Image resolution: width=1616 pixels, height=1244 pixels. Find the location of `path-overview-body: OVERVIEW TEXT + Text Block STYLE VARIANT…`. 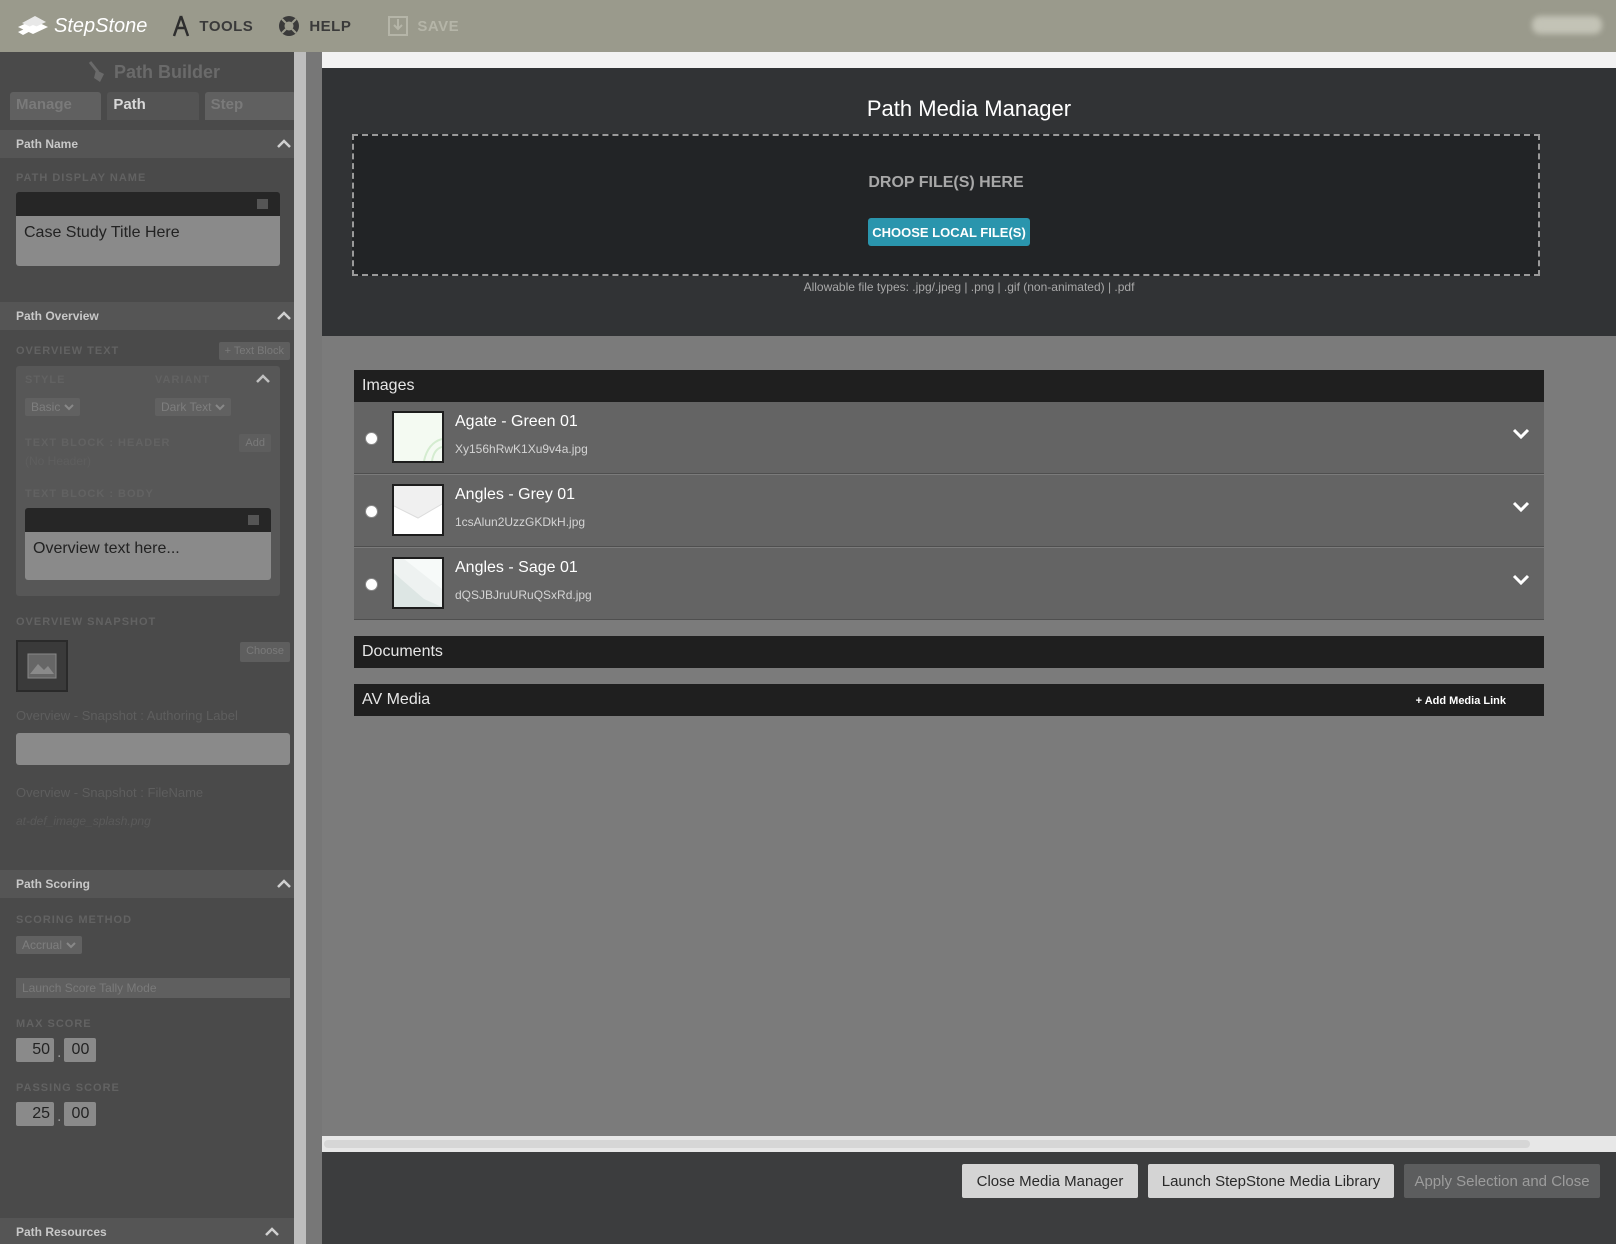

path-overview-body: OVERVIEW TEXT + Text Block STYLE VARIANT… is located at coordinates (153, 585).